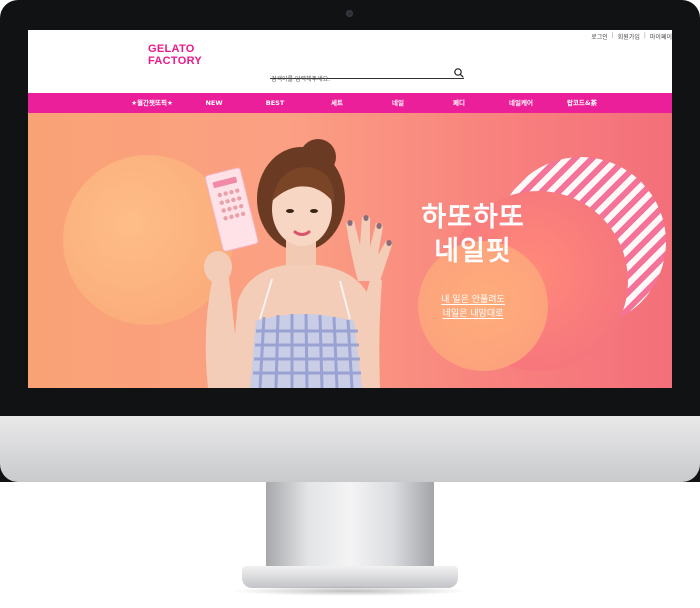  What do you see at coordinates (473, 307) in the screenshot?
I see `hero-subtitle: 내 일은 안풀려도 네일은 내맘대로` at bounding box center [473, 307].